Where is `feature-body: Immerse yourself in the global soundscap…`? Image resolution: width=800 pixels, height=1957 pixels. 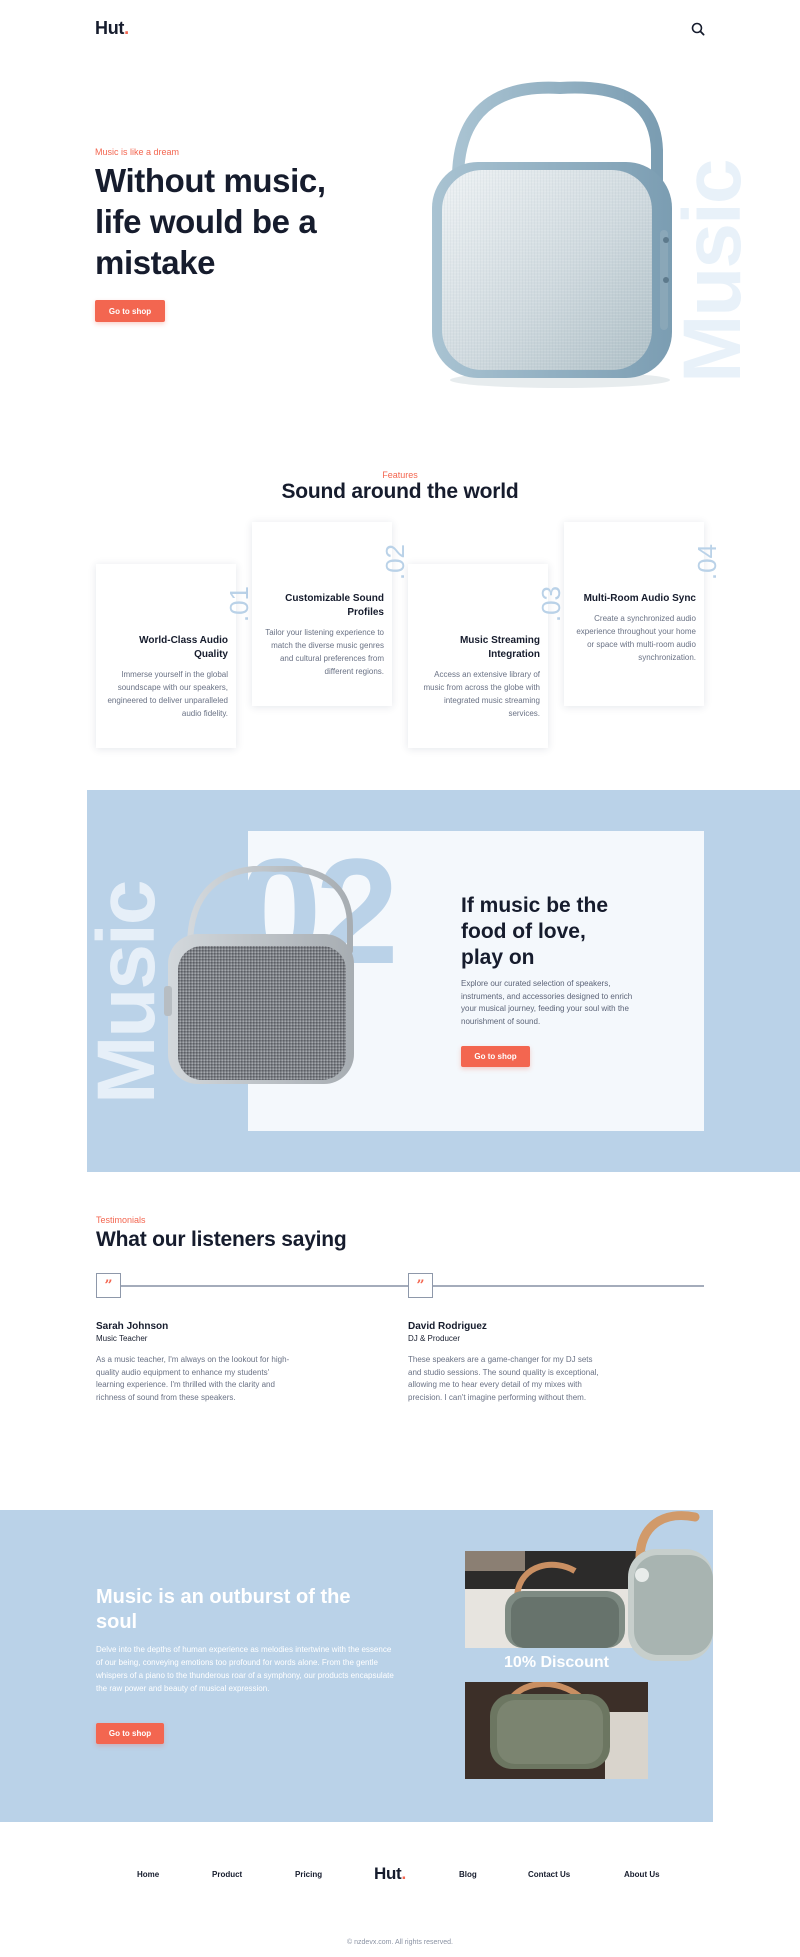 feature-body: Immerse yourself in the global soundscap… is located at coordinates (167, 694).